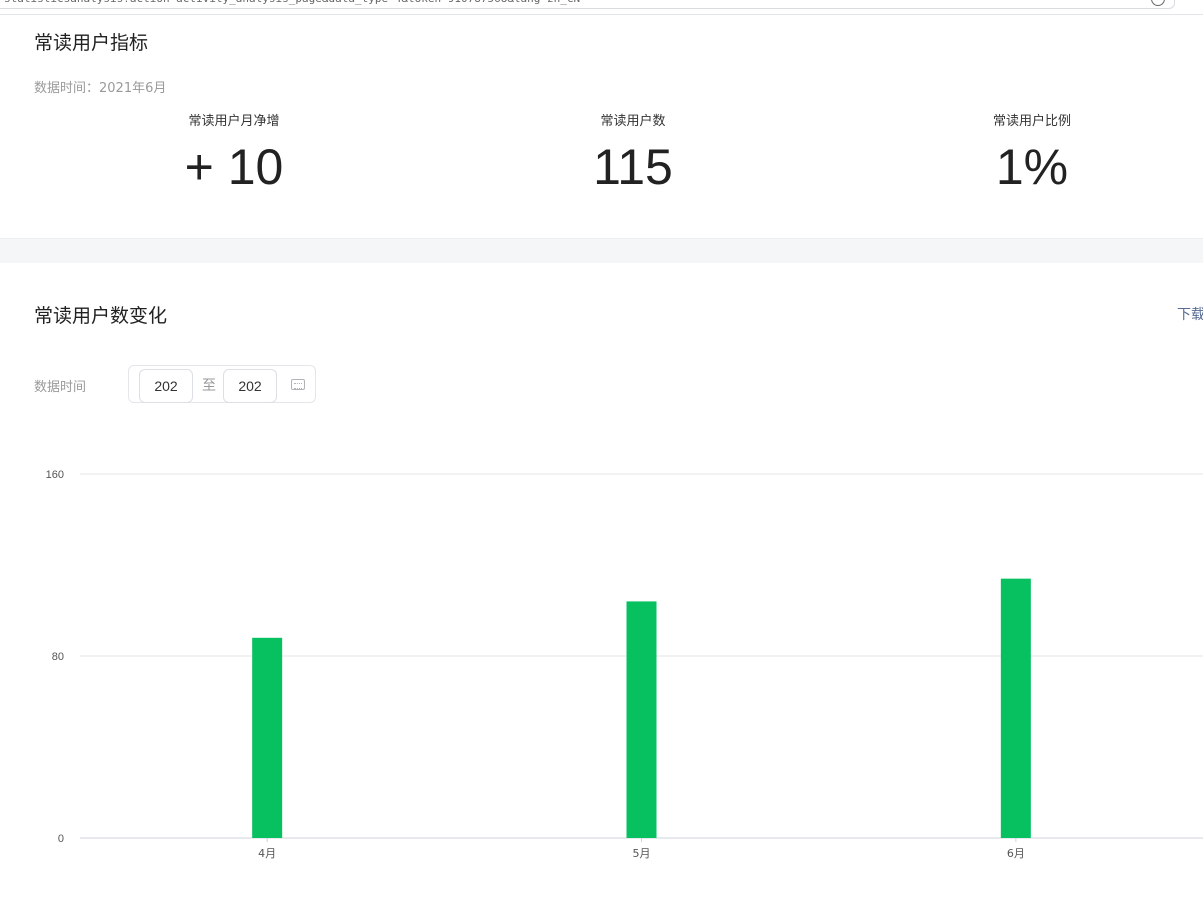 The image size is (1203, 910). What do you see at coordinates (234, 167) in the screenshot?
I see `metric-value: + 10` at bounding box center [234, 167].